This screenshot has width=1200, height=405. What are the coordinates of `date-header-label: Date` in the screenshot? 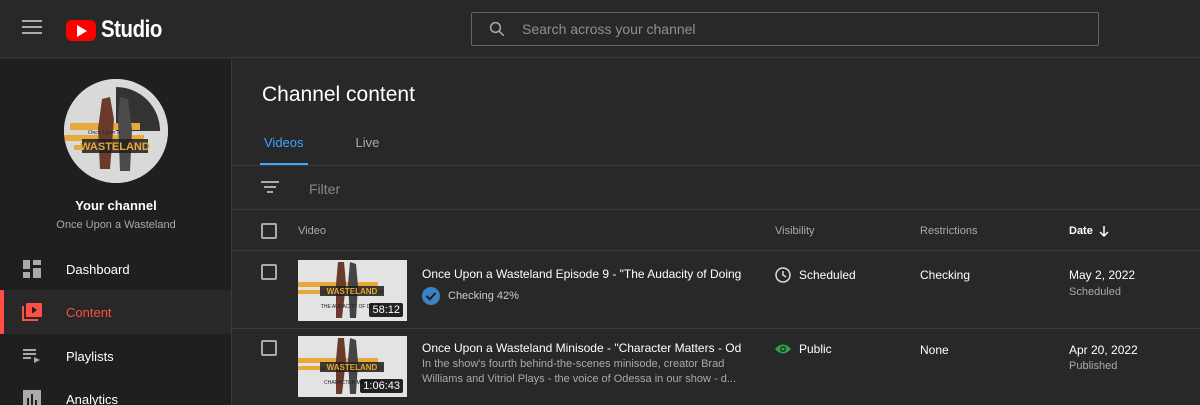 It's located at (1081, 231).